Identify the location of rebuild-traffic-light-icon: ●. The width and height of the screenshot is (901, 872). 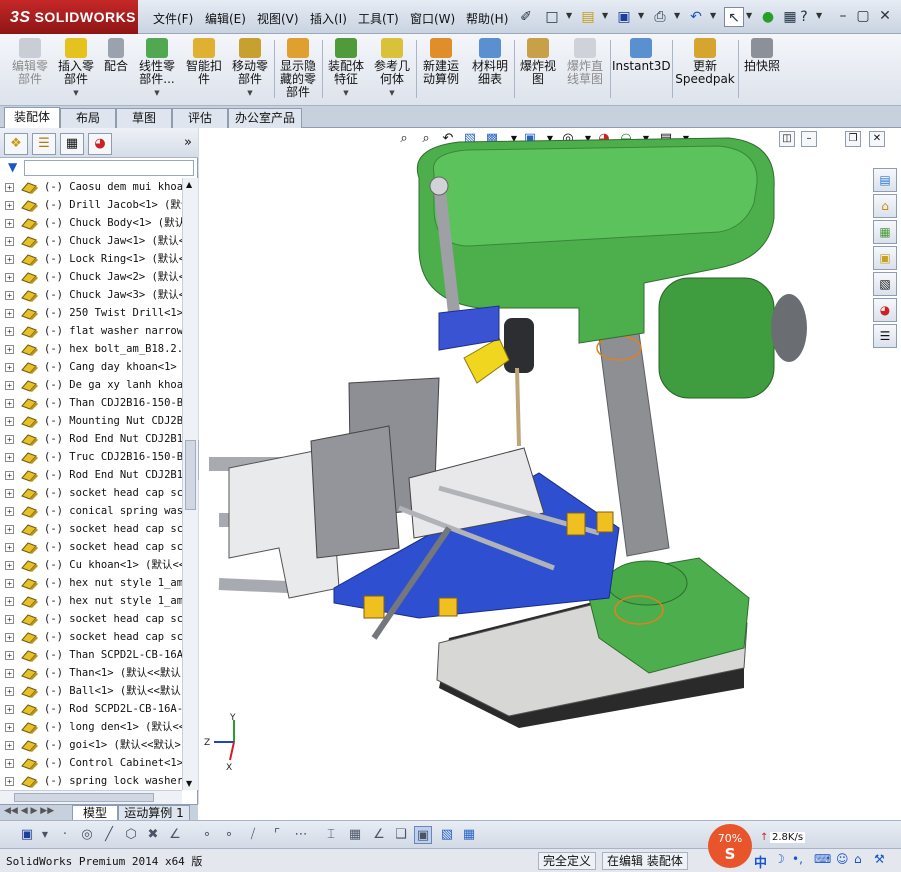
(768, 17).